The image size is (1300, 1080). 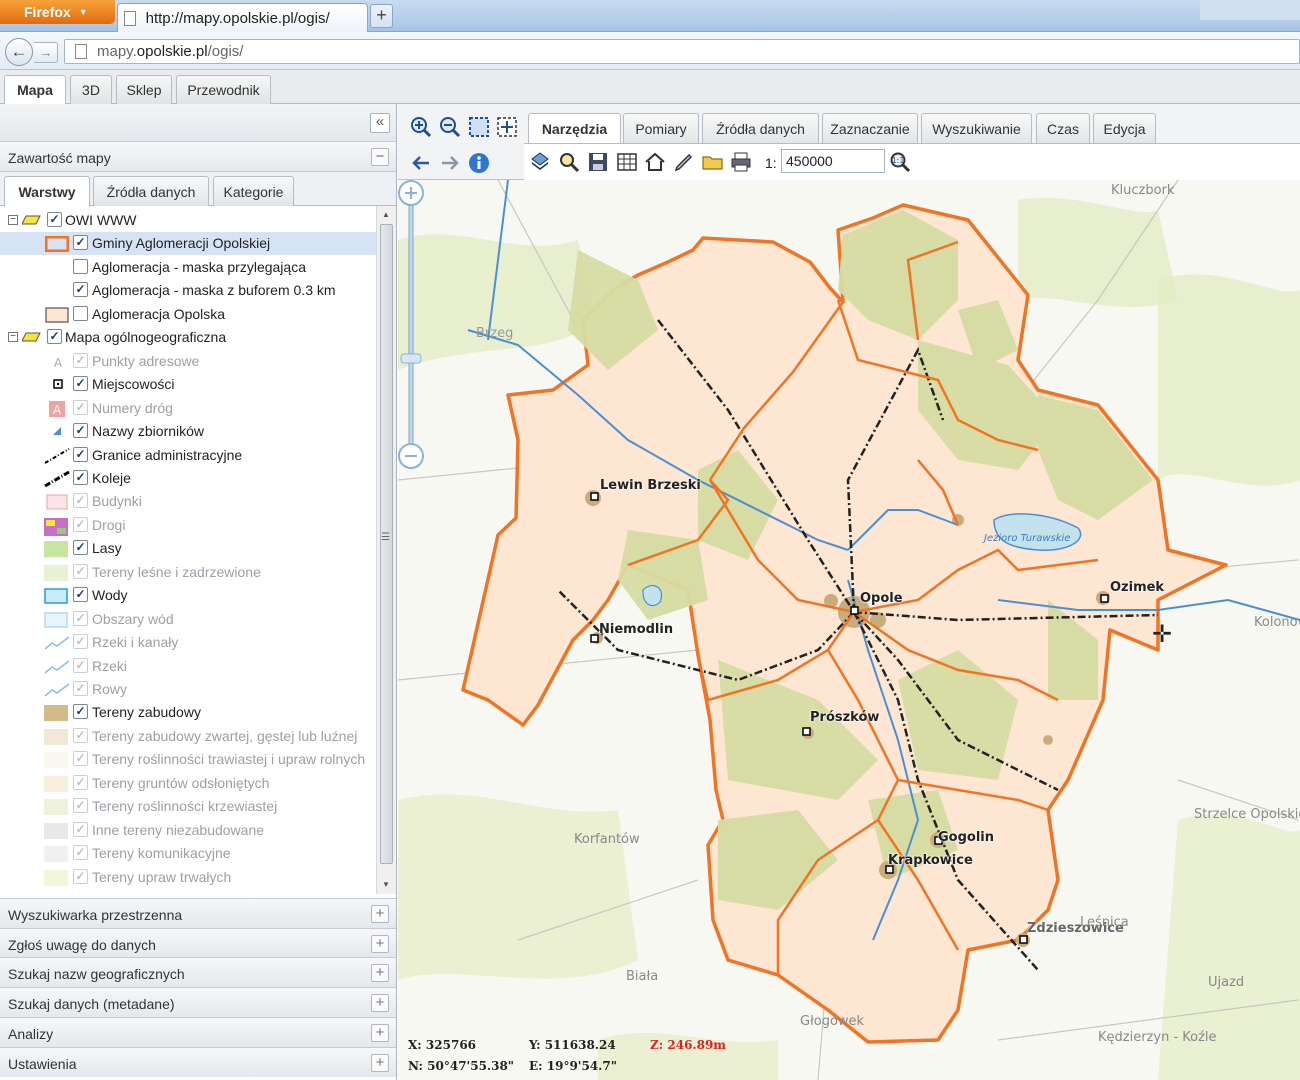 I want to click on layer-checkbox, so click(x=80, y=266).